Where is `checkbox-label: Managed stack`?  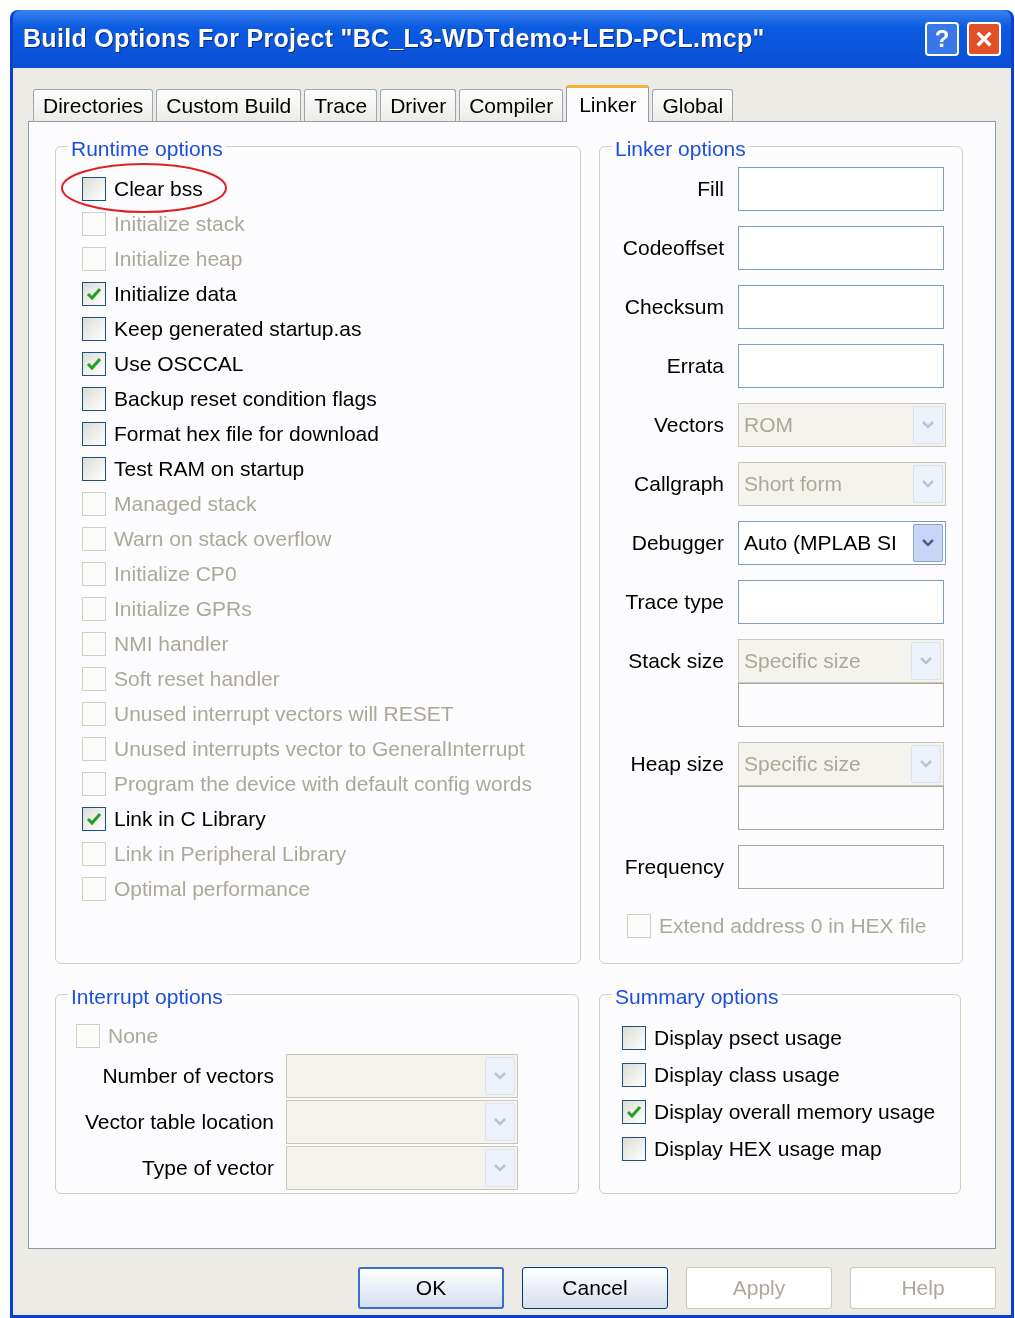 checkbox-label: Managed stack is located at coordinates (185, 503).